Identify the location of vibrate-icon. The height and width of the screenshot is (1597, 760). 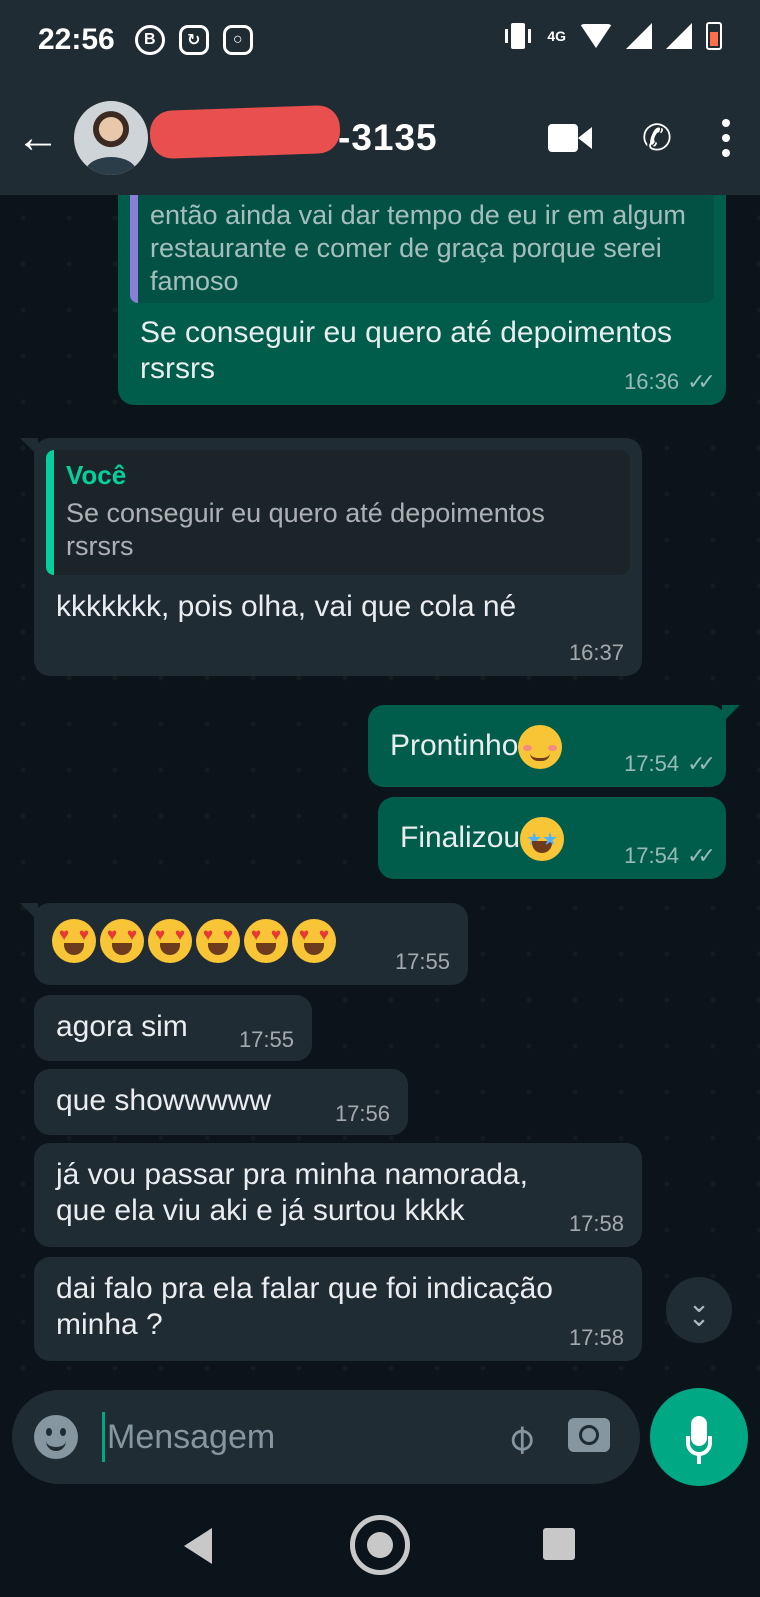
(518, 36).